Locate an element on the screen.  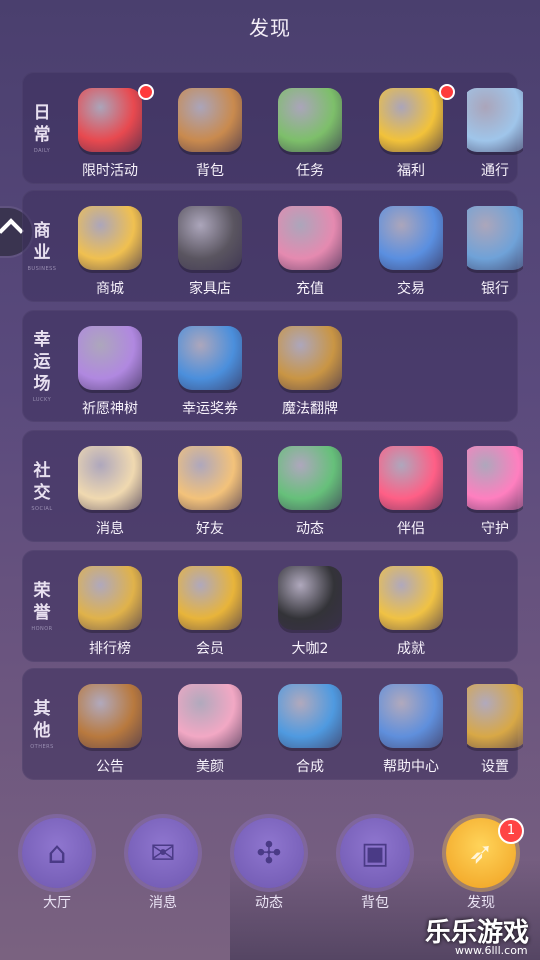
feature-label: 背包 is located at coordinates (210, 171).